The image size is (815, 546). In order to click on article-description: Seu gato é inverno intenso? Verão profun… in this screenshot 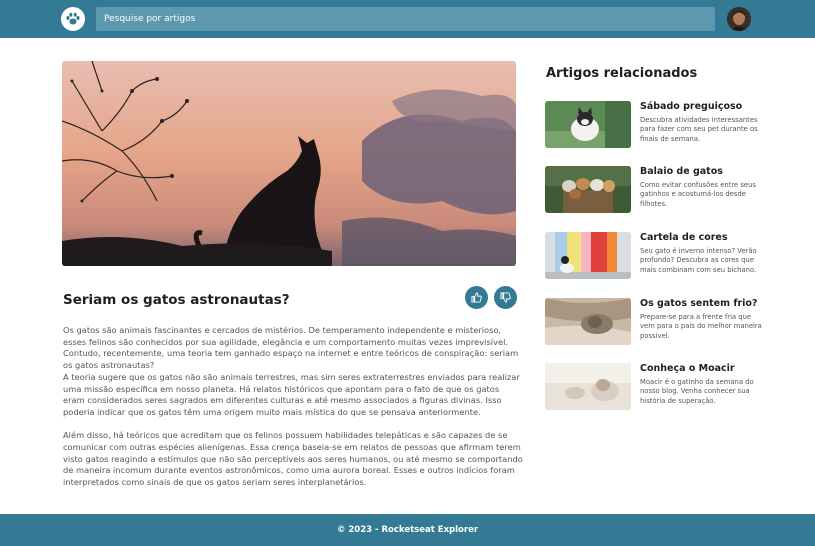, I will do `click(698, 260)`.